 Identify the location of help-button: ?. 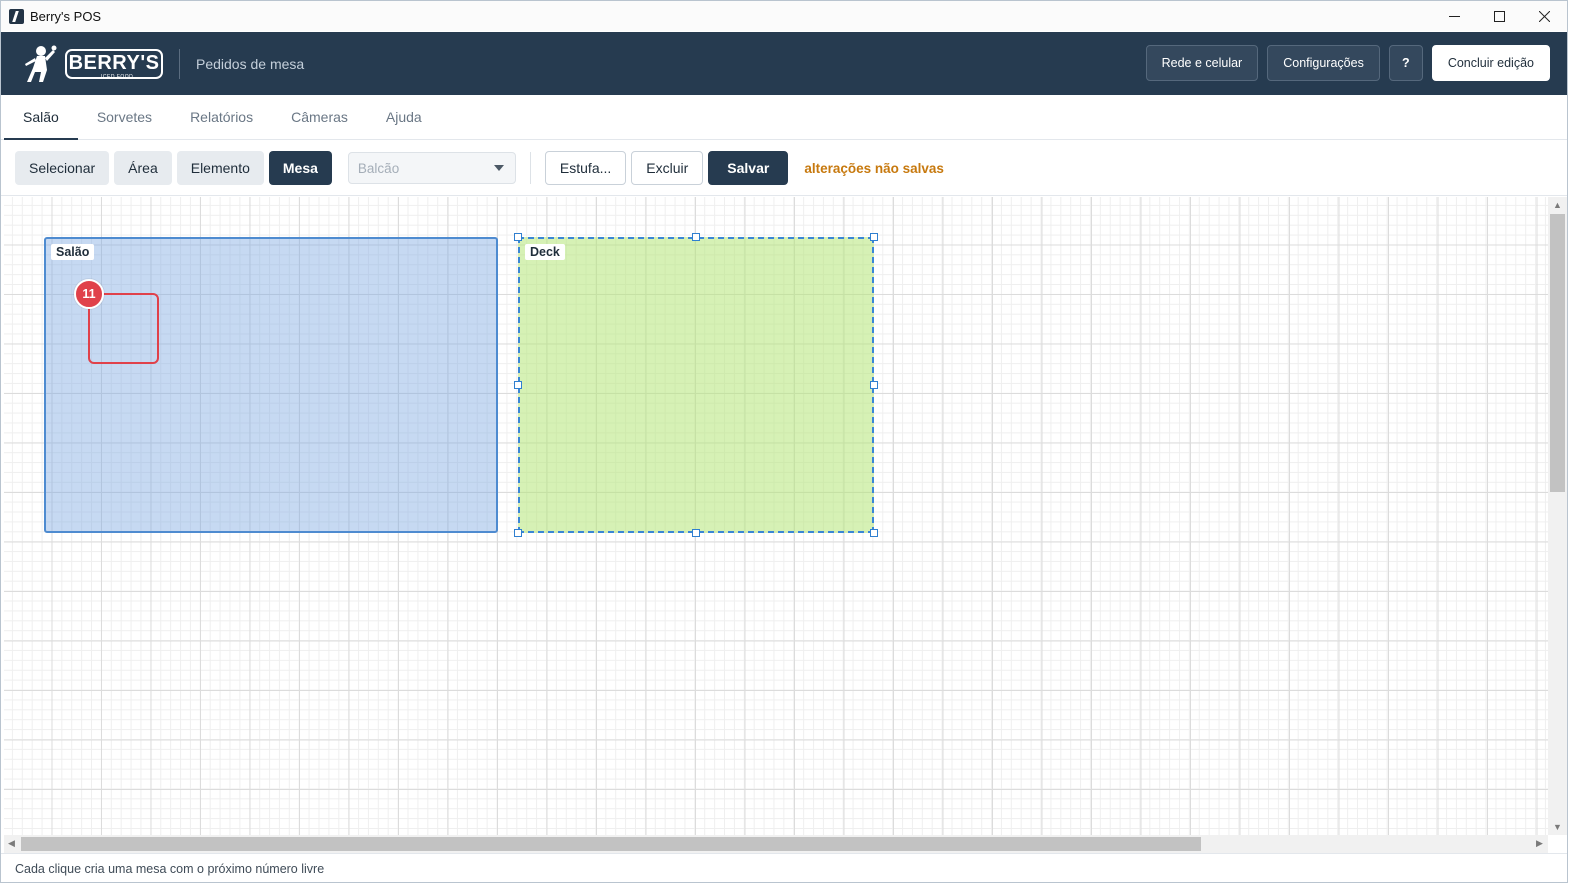
(1405, 63).